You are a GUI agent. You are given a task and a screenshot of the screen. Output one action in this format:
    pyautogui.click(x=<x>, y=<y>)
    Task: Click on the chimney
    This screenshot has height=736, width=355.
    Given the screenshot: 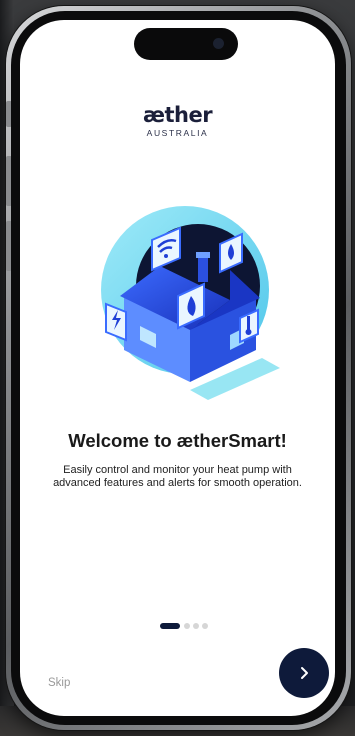 What is the action you would take?
    pyautogui.click(x=203, y=269)
    